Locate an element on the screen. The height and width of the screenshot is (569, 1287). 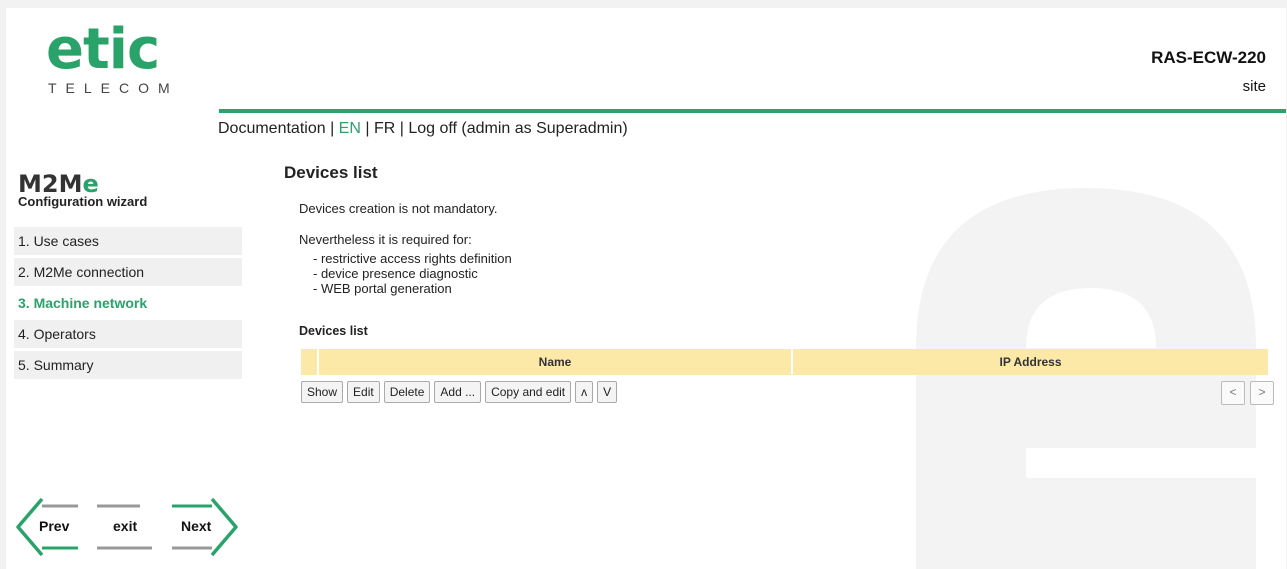
wizard-navigation: Prev exit Next is located at coordinates (127, 527).